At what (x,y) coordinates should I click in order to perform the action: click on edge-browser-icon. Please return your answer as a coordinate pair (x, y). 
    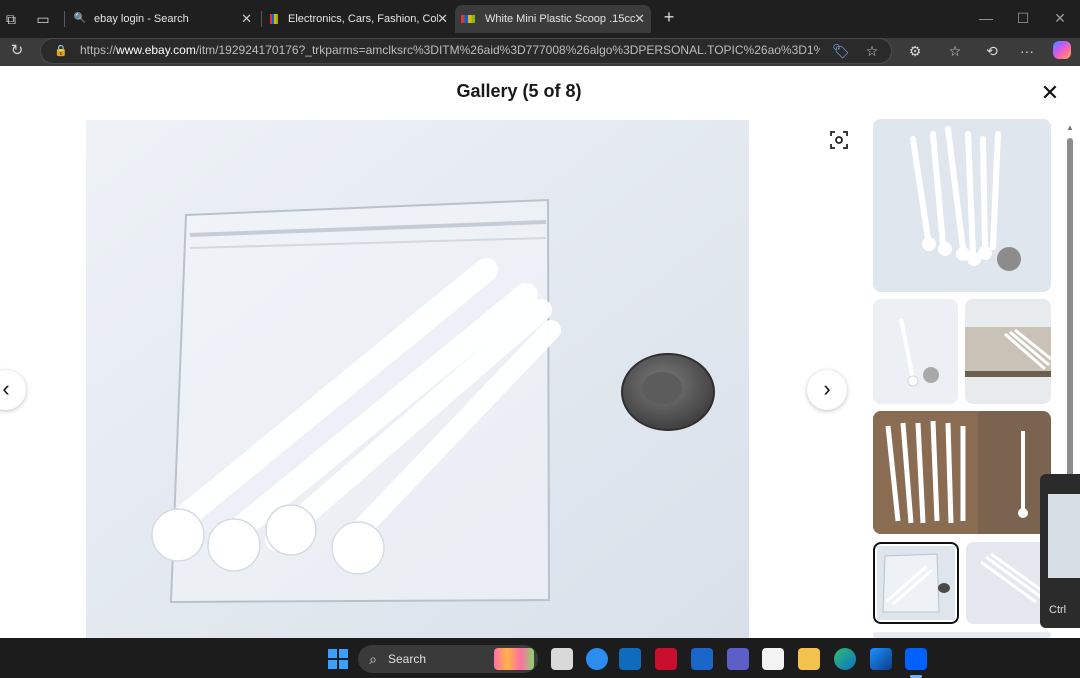
    Looking at the image, I should click on (845, 659).